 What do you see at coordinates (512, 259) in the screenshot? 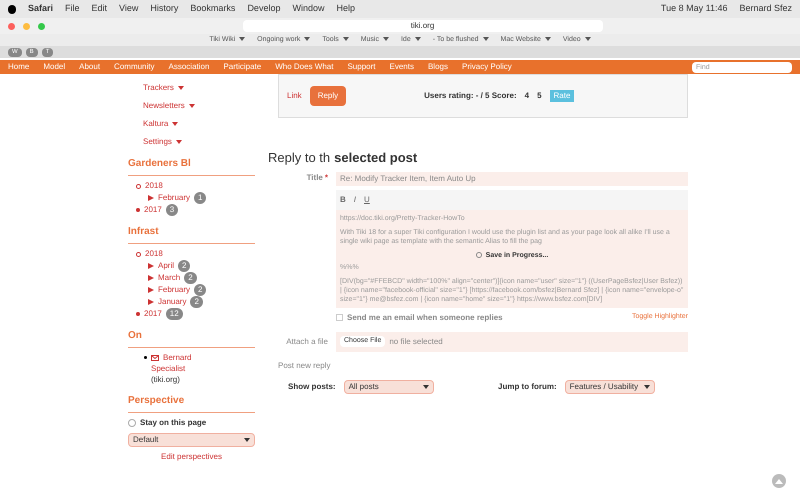
I see `body-textarea` at bounding box center [512, 259].